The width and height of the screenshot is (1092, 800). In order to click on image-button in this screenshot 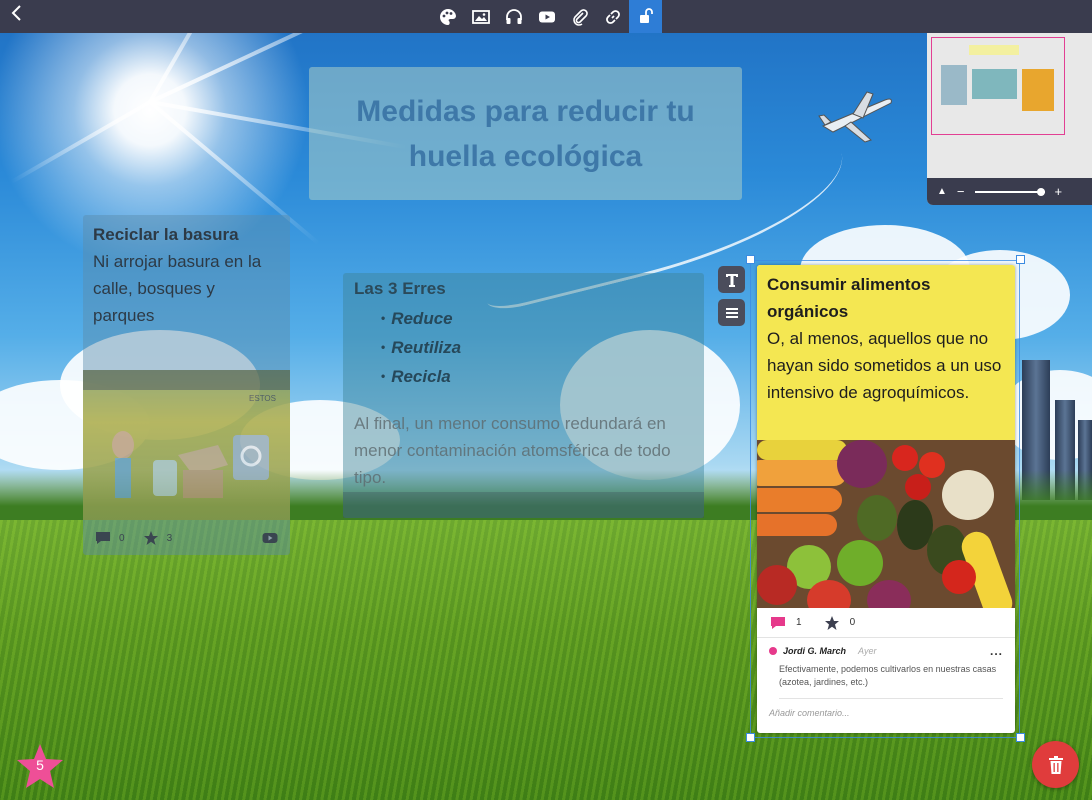, I will do `click(480, 16)`.